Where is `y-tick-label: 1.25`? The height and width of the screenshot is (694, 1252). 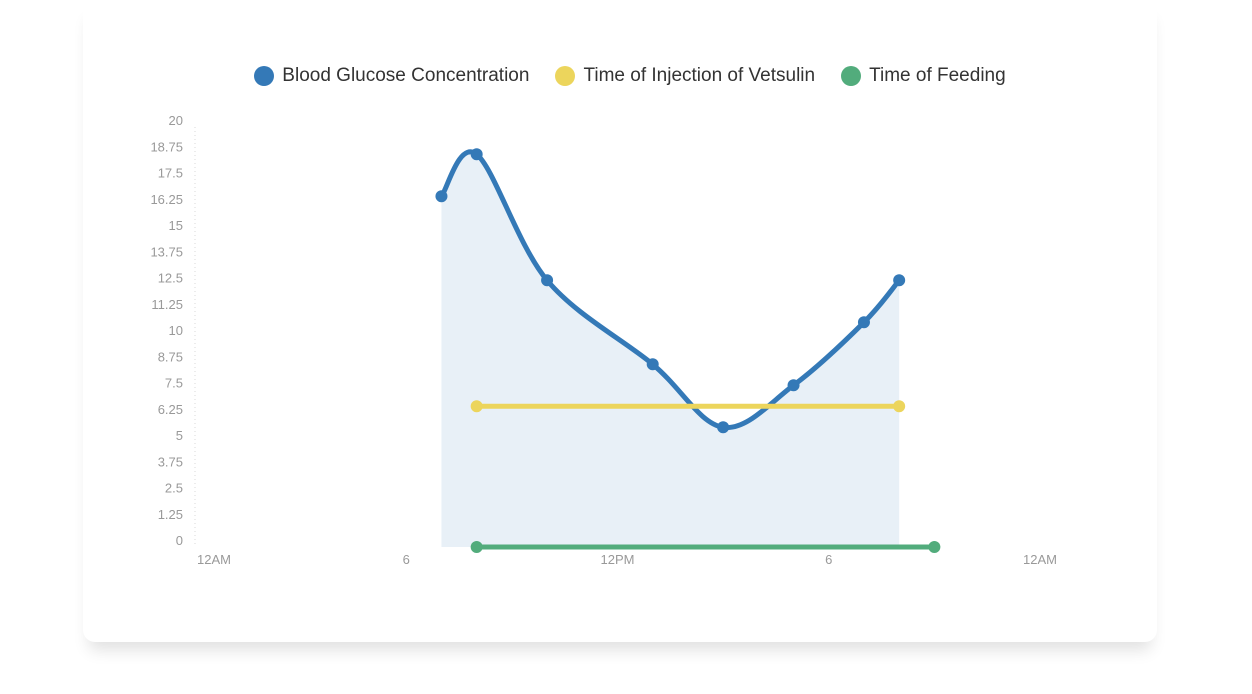 y-tick-label: 1.25 is located at coordinates (170, 514).